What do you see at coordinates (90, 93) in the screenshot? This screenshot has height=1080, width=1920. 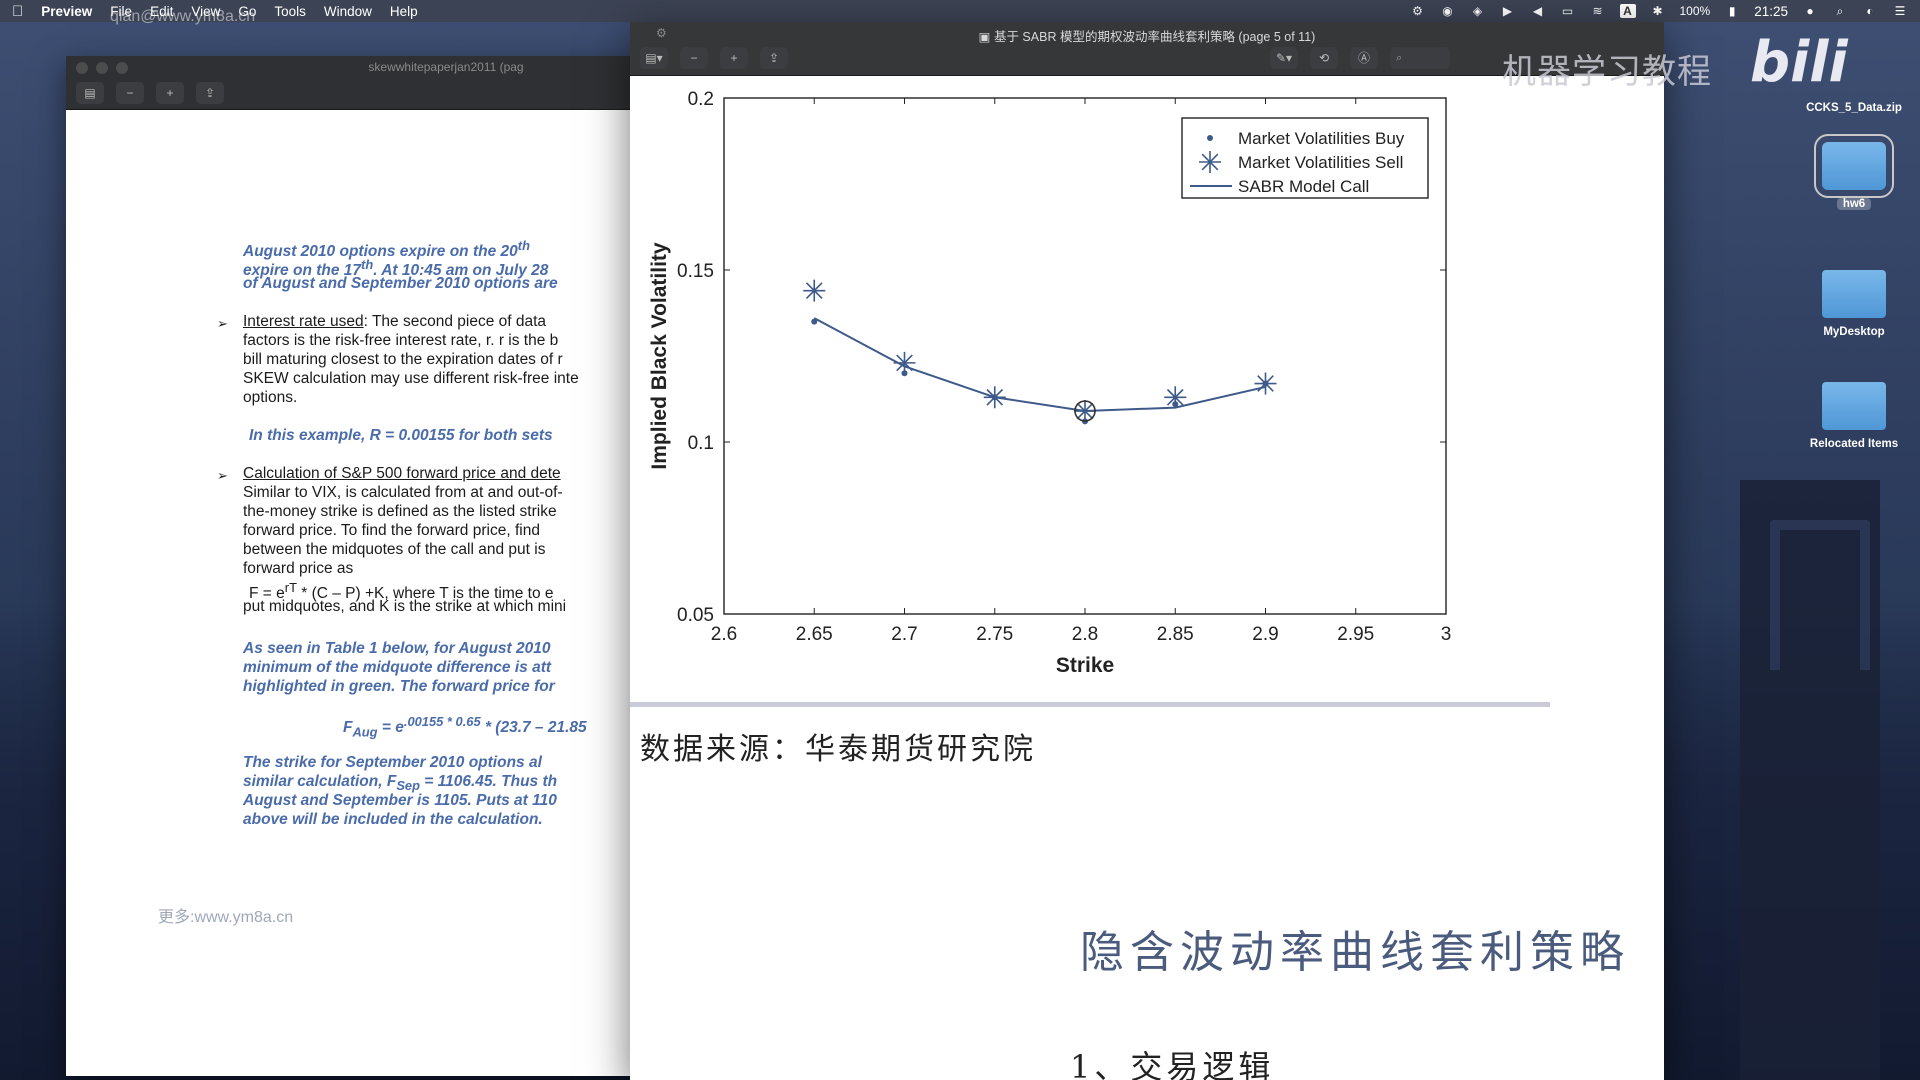 I see `sidebar-toggle-icon: ▤` at bounding box center [90, 93].